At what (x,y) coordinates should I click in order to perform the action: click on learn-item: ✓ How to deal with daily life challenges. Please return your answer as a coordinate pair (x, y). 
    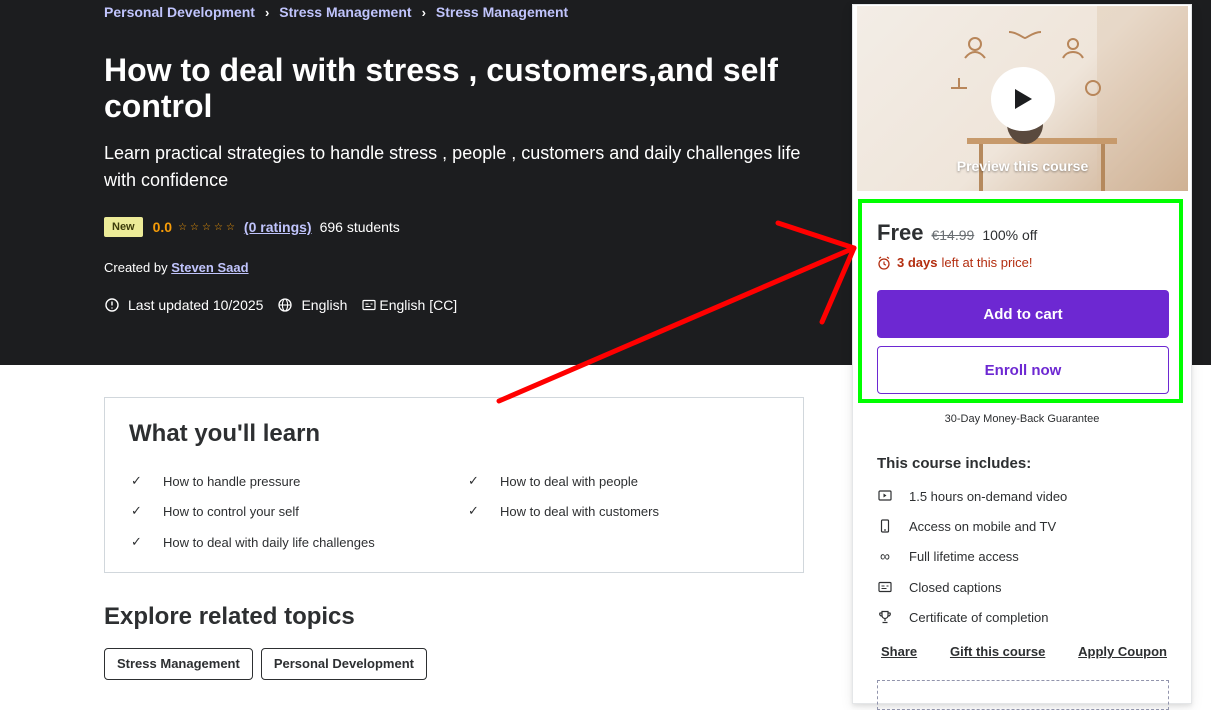
    Looking at the image, I should click on (253, 542).